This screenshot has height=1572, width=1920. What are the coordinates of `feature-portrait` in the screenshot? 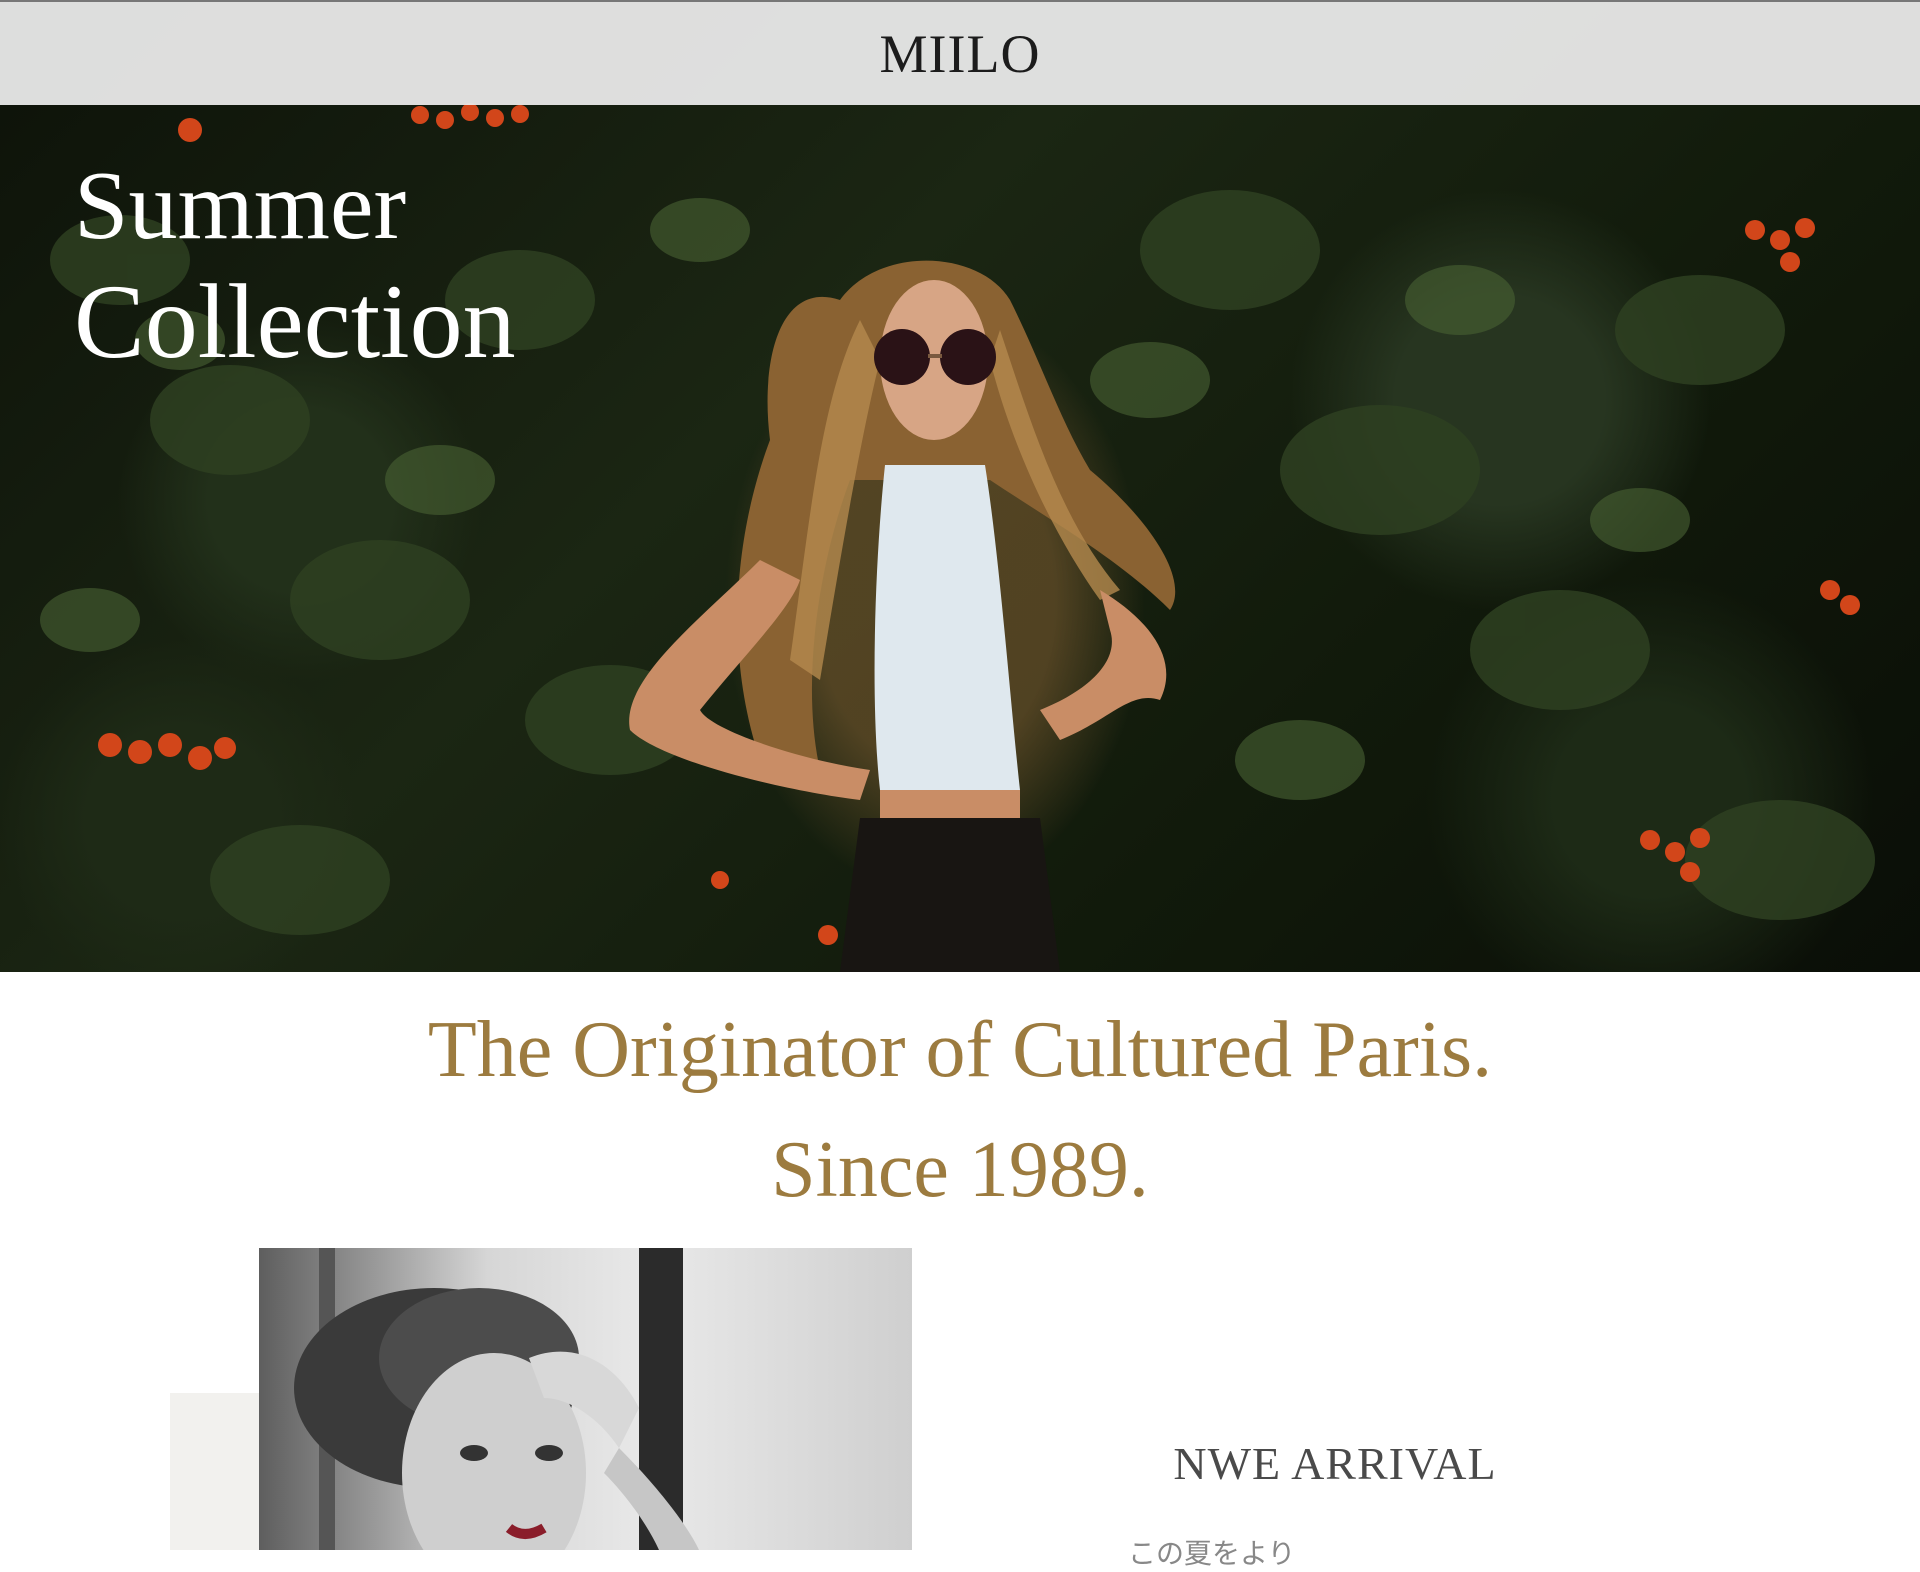 It's located at (496, 1399).